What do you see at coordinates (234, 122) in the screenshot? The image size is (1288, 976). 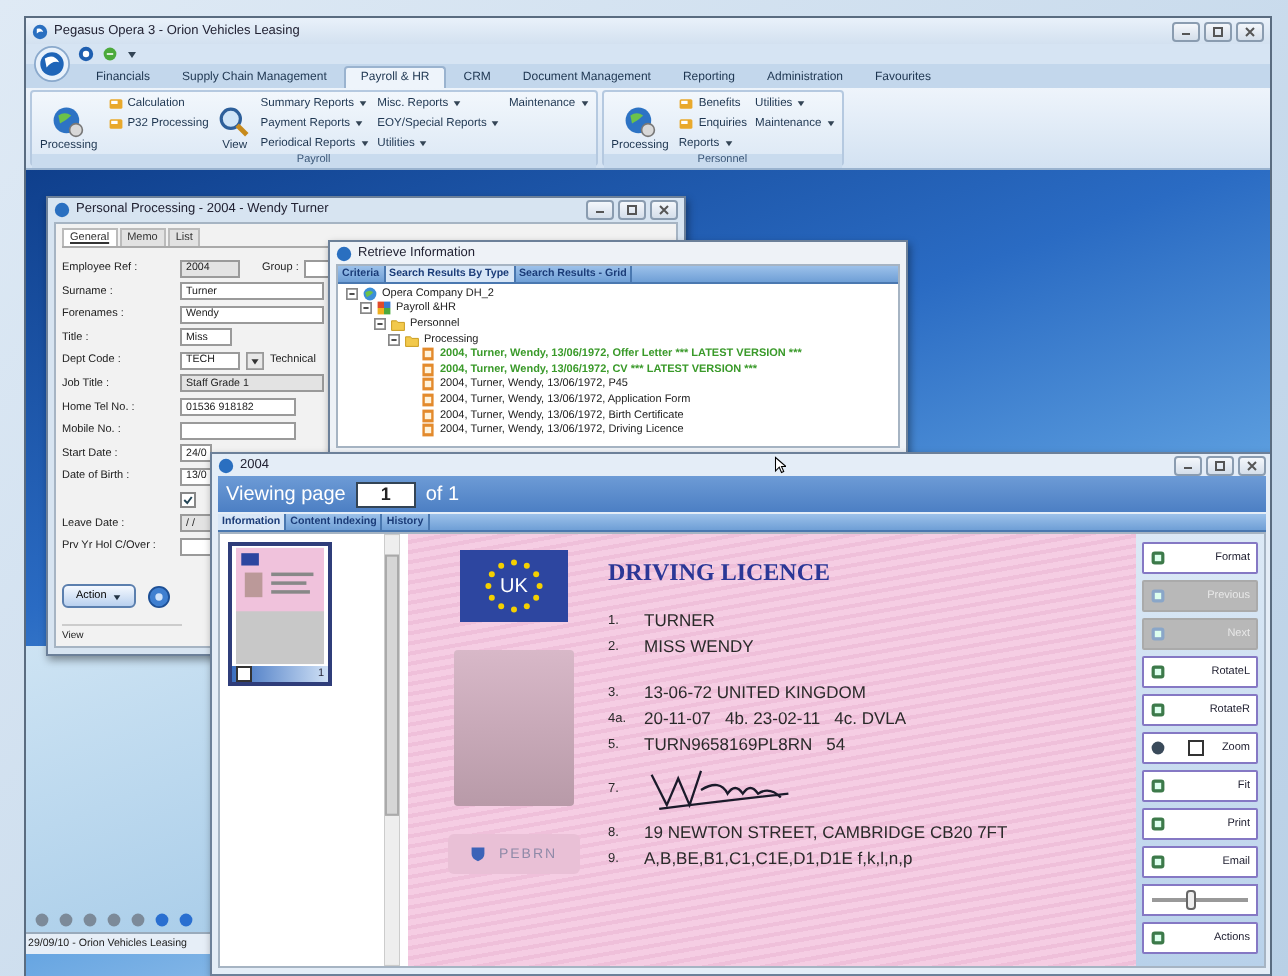 I see `magnifier-icon` at bounding box center [234, 122].